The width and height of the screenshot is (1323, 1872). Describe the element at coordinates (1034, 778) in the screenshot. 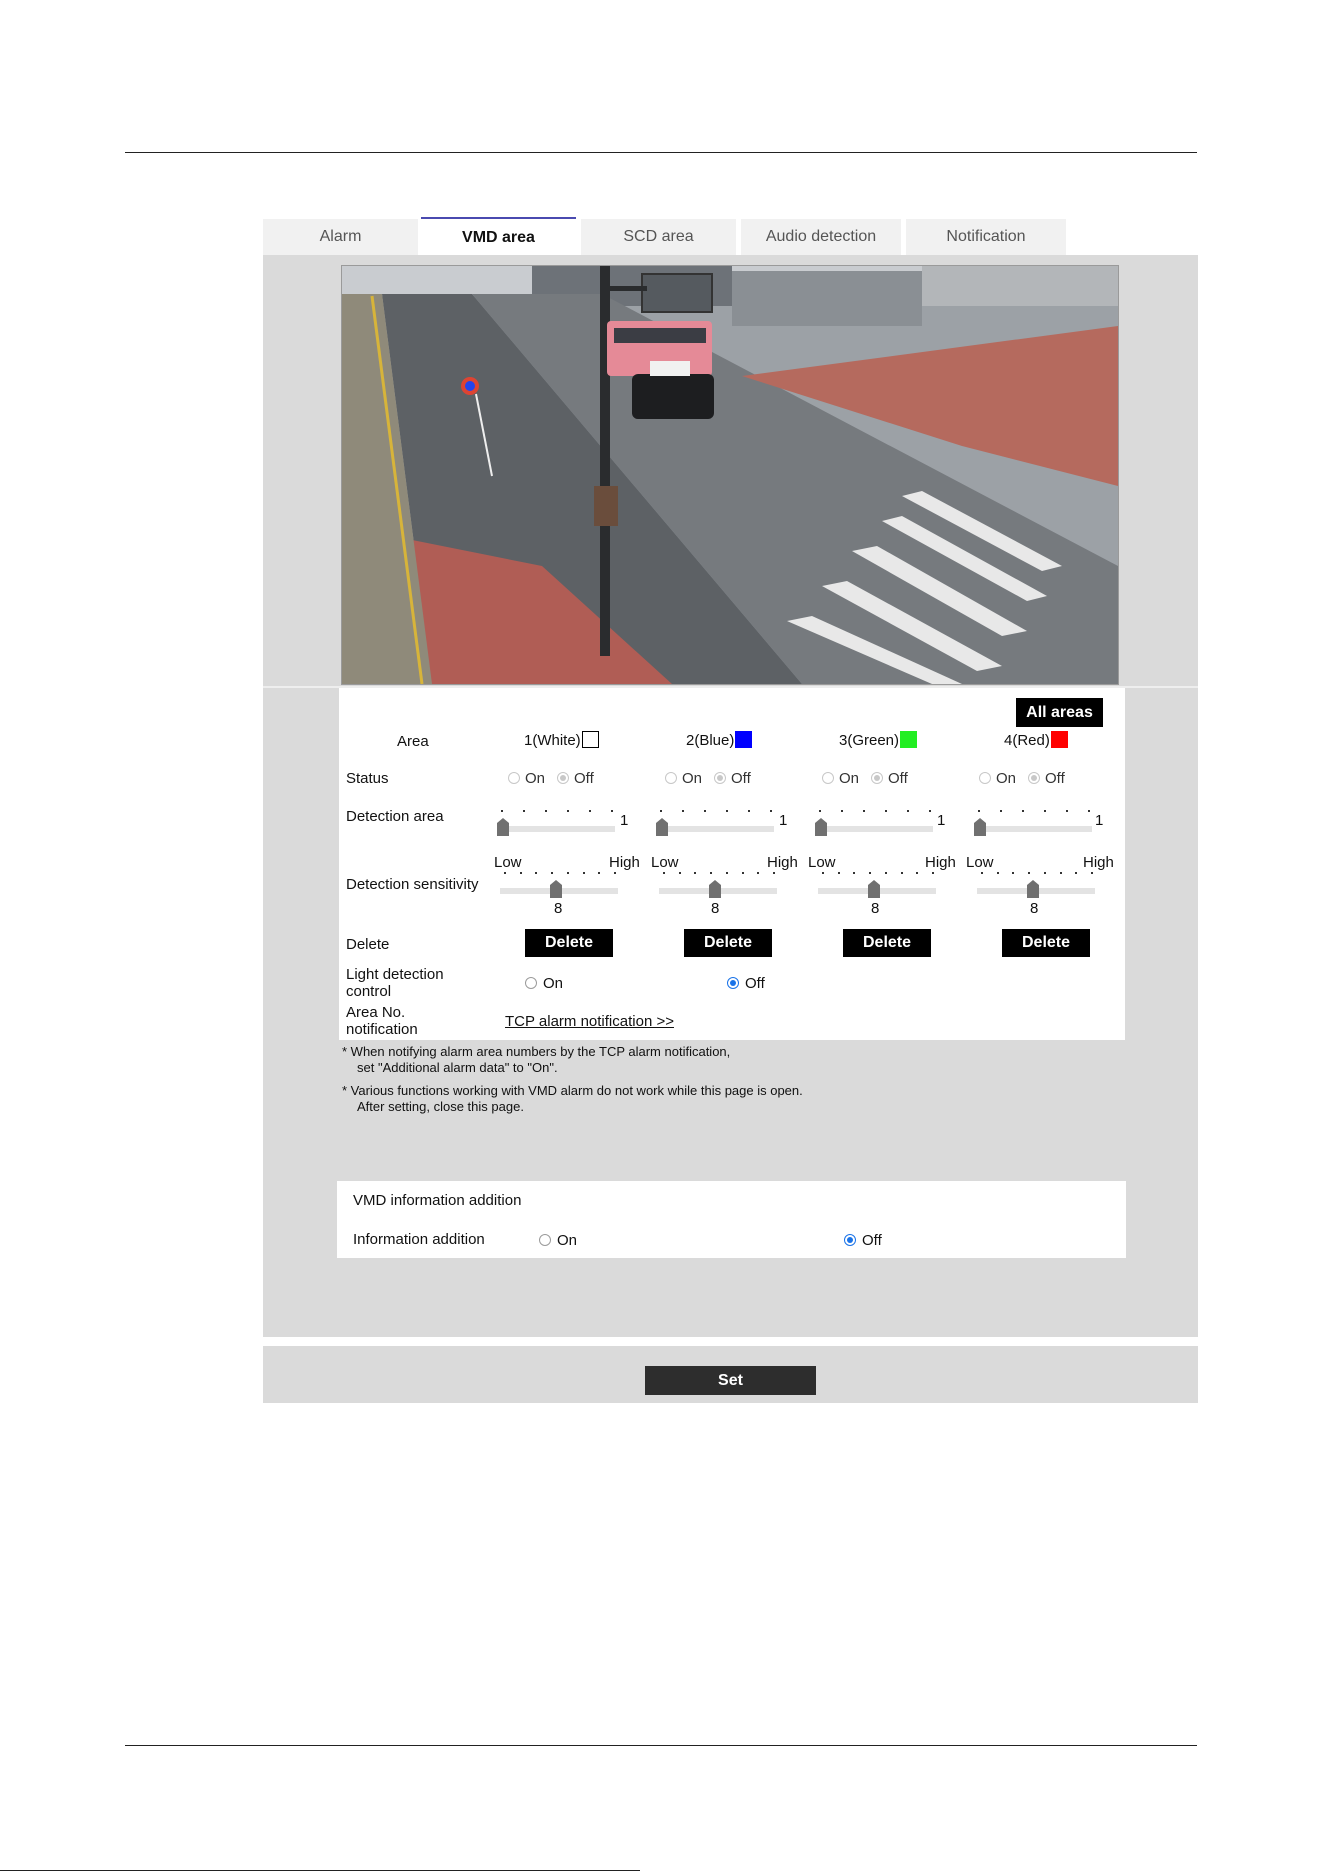

I see `status-4-off-radio` at that location.